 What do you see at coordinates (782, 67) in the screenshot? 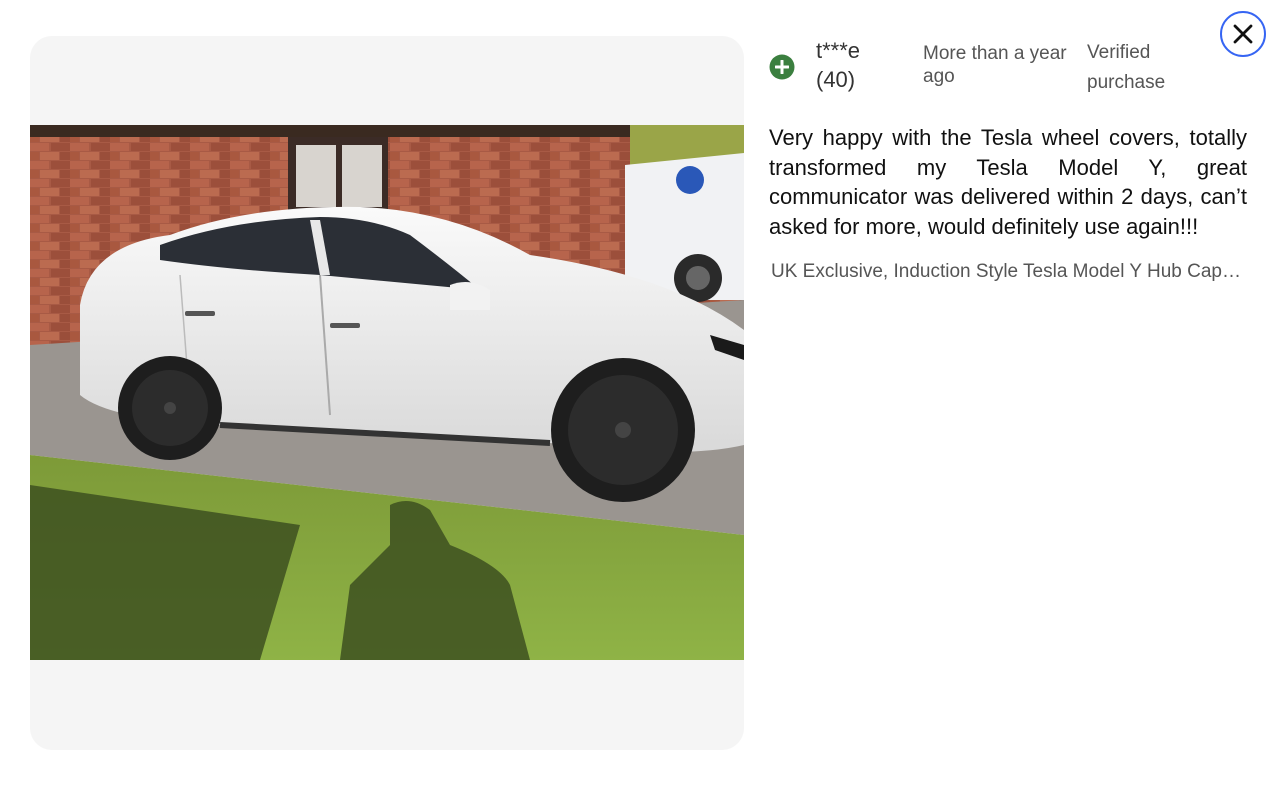
I see `positive-feedback-plus-icon` at bounding box center [782, 67].